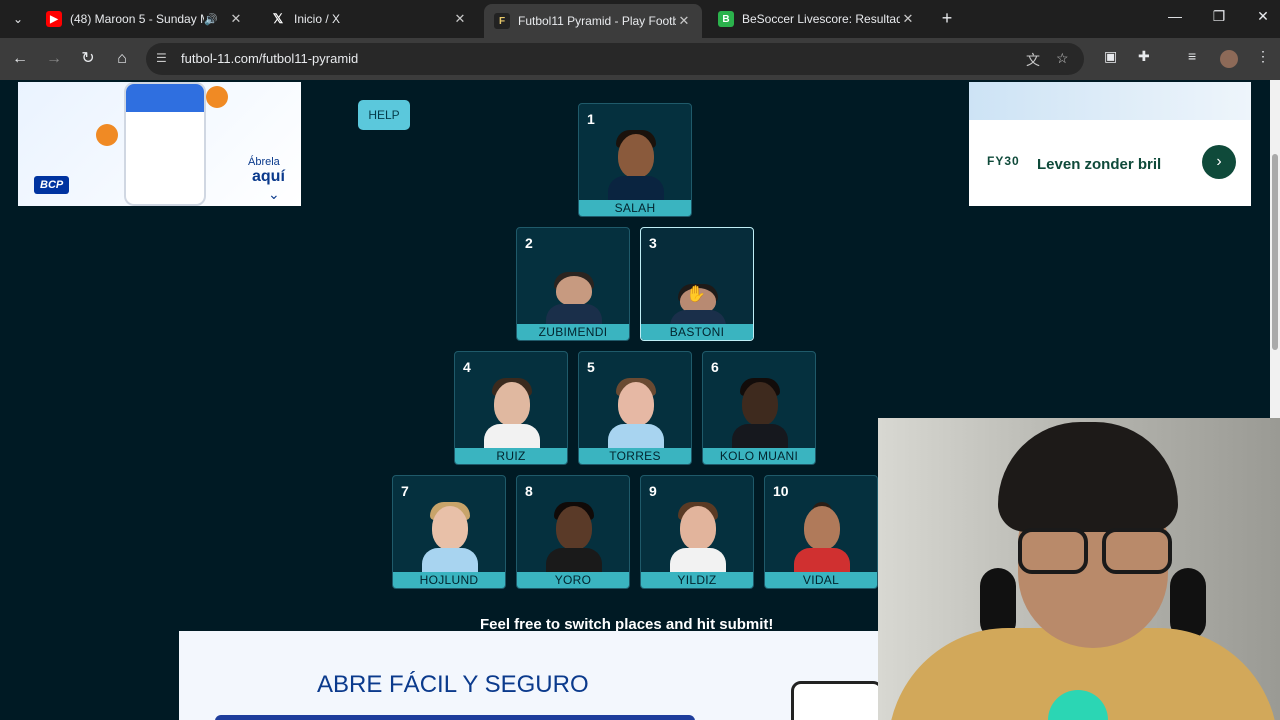  Describe the element at coordinates (137, 19) in the screenshot. I see `tab-title: (48) Maroon 5 - Sunday Mo` at that location.